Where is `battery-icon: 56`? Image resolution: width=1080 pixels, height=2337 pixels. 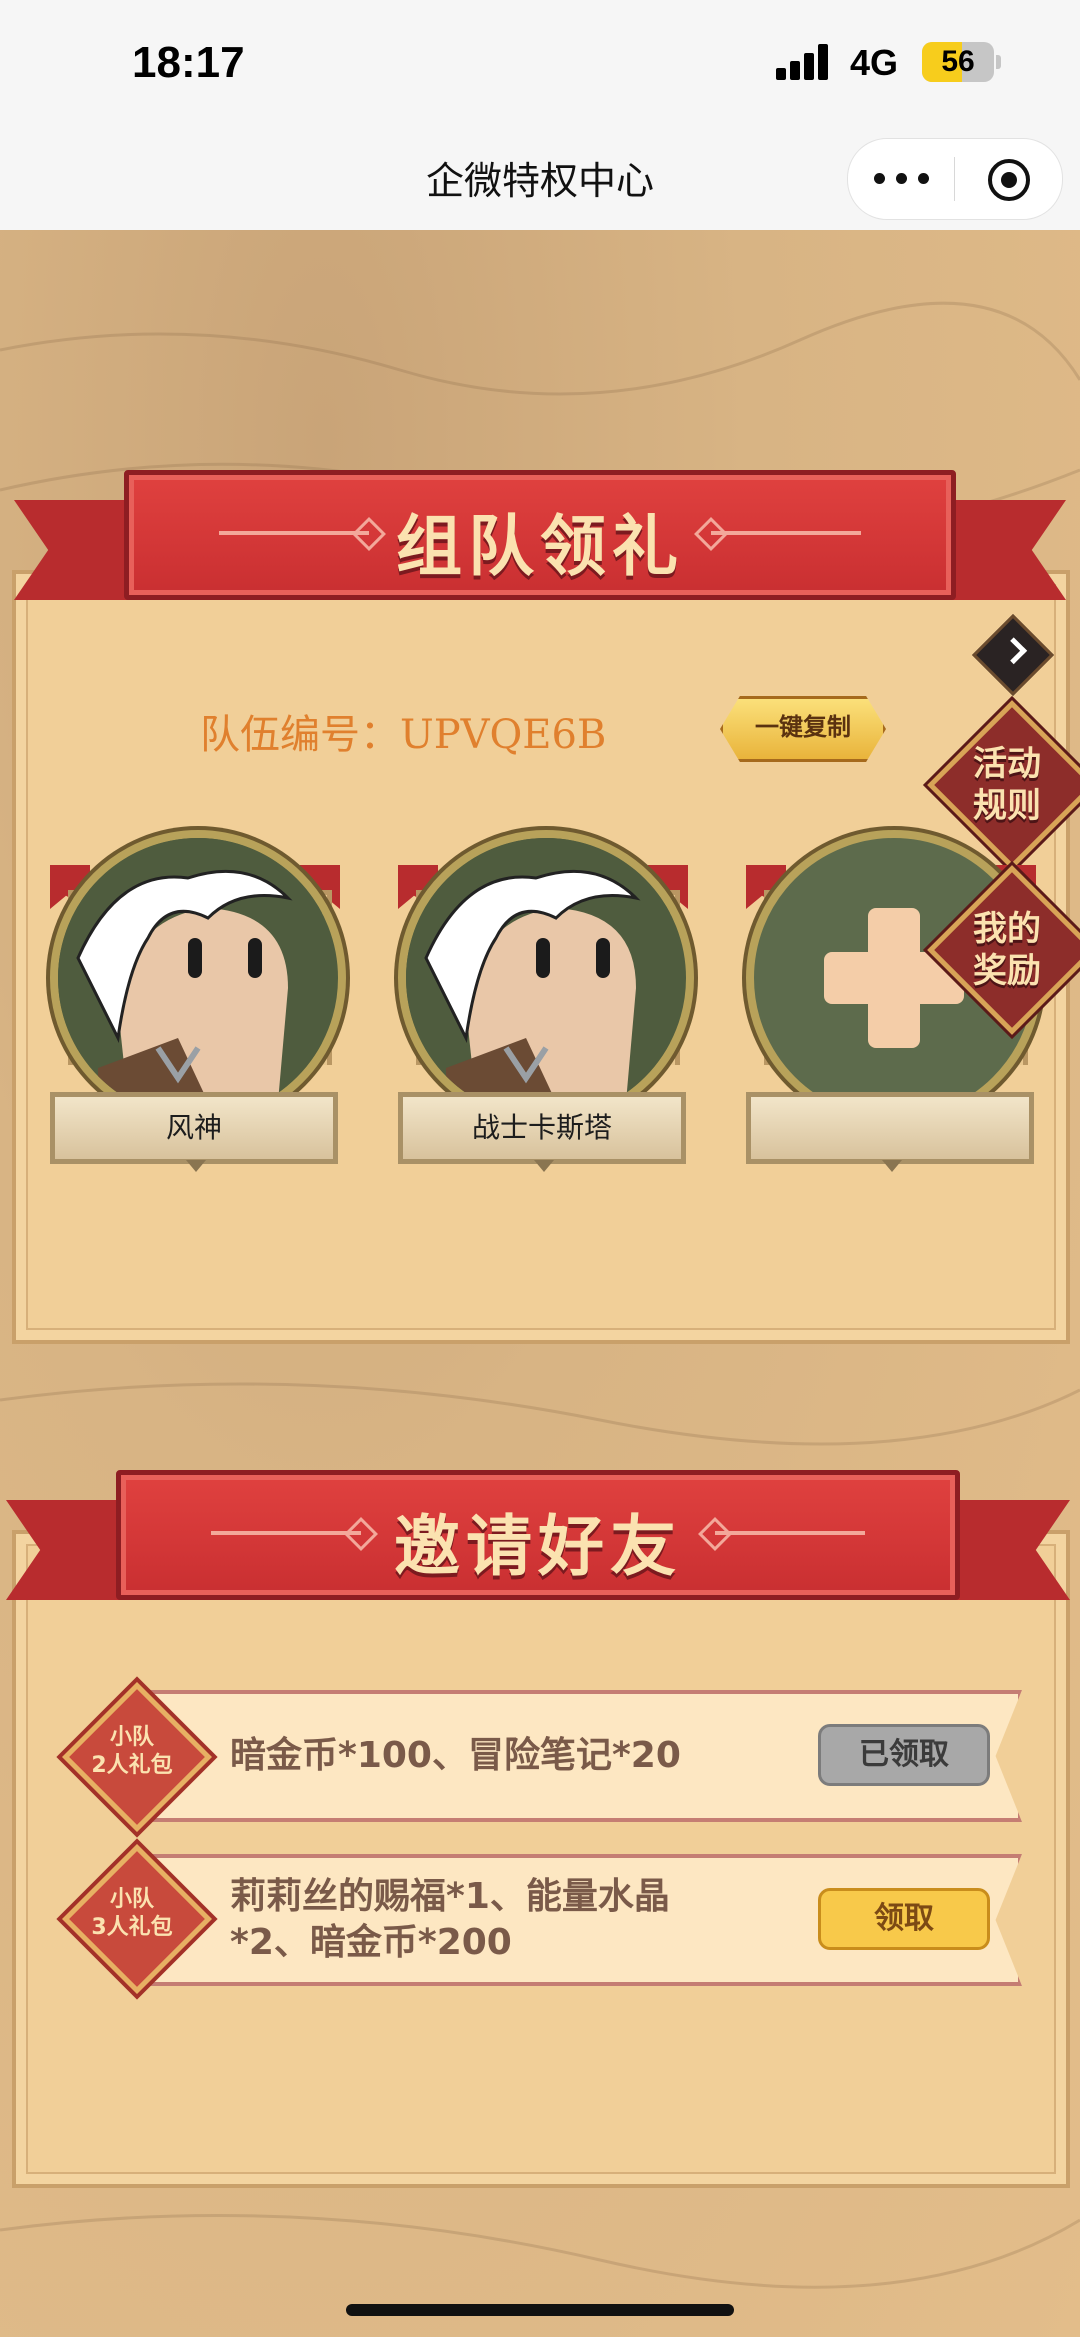 battery-icon: 56 is located at coordinates (958, 62).